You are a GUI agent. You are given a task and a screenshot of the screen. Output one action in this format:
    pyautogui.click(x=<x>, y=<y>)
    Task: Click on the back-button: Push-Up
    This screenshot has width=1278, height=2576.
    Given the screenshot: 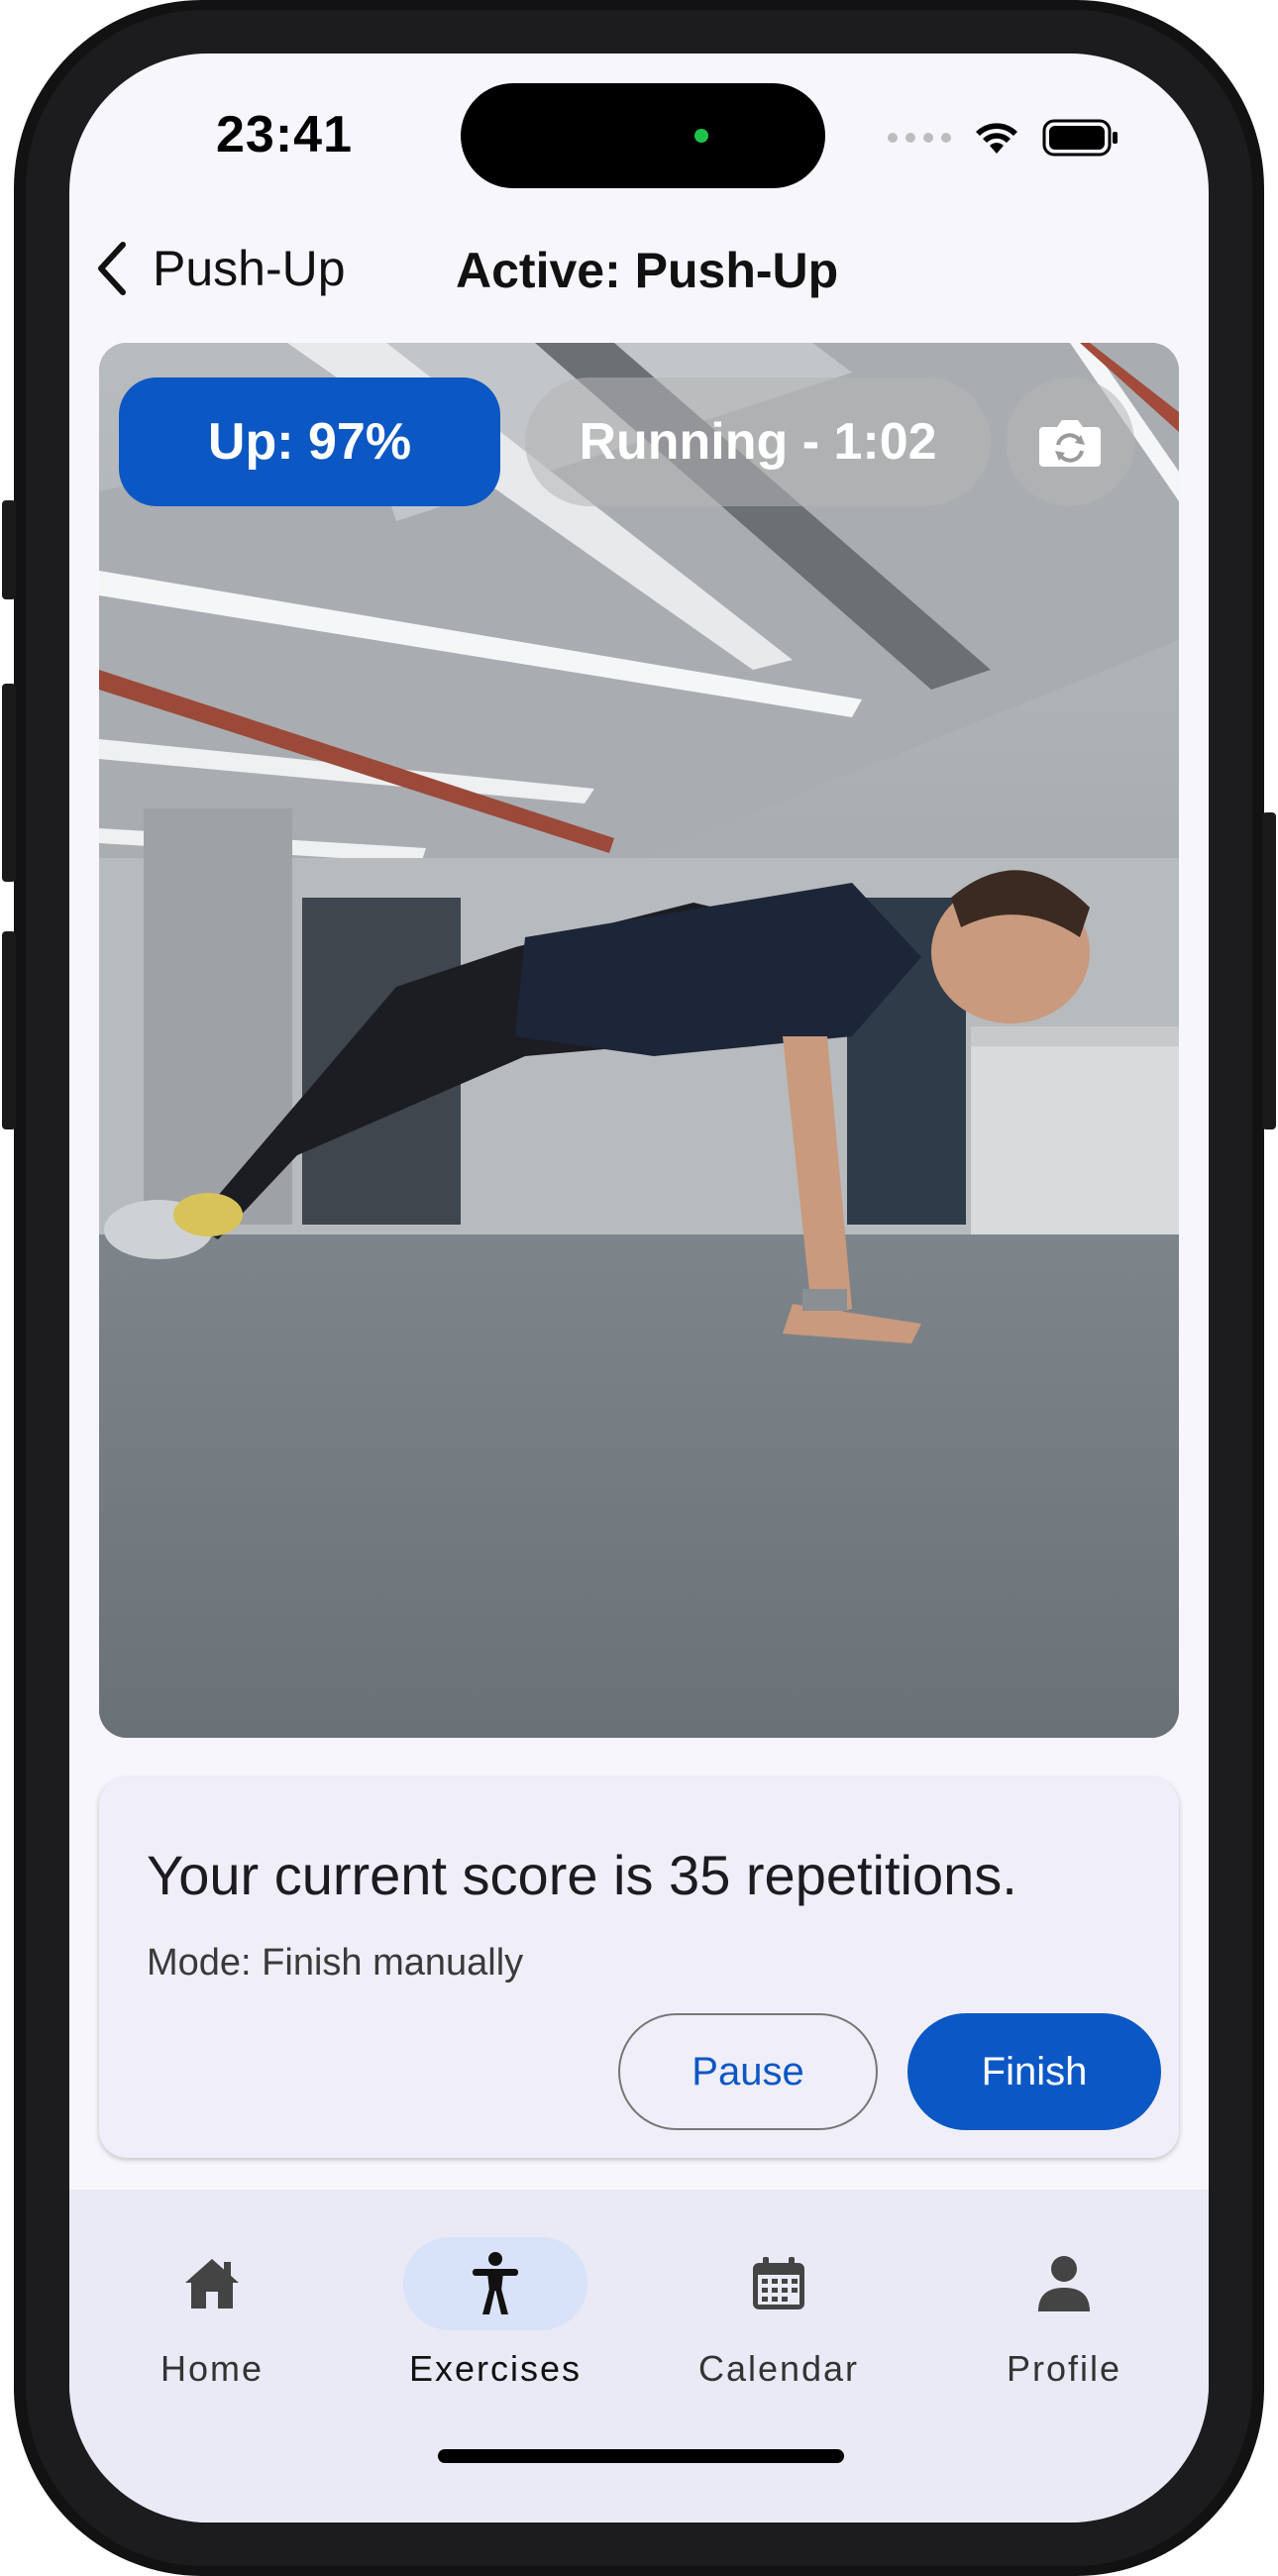 What is the action you would take?
    pyautogui.click(x=220, y=269)
    